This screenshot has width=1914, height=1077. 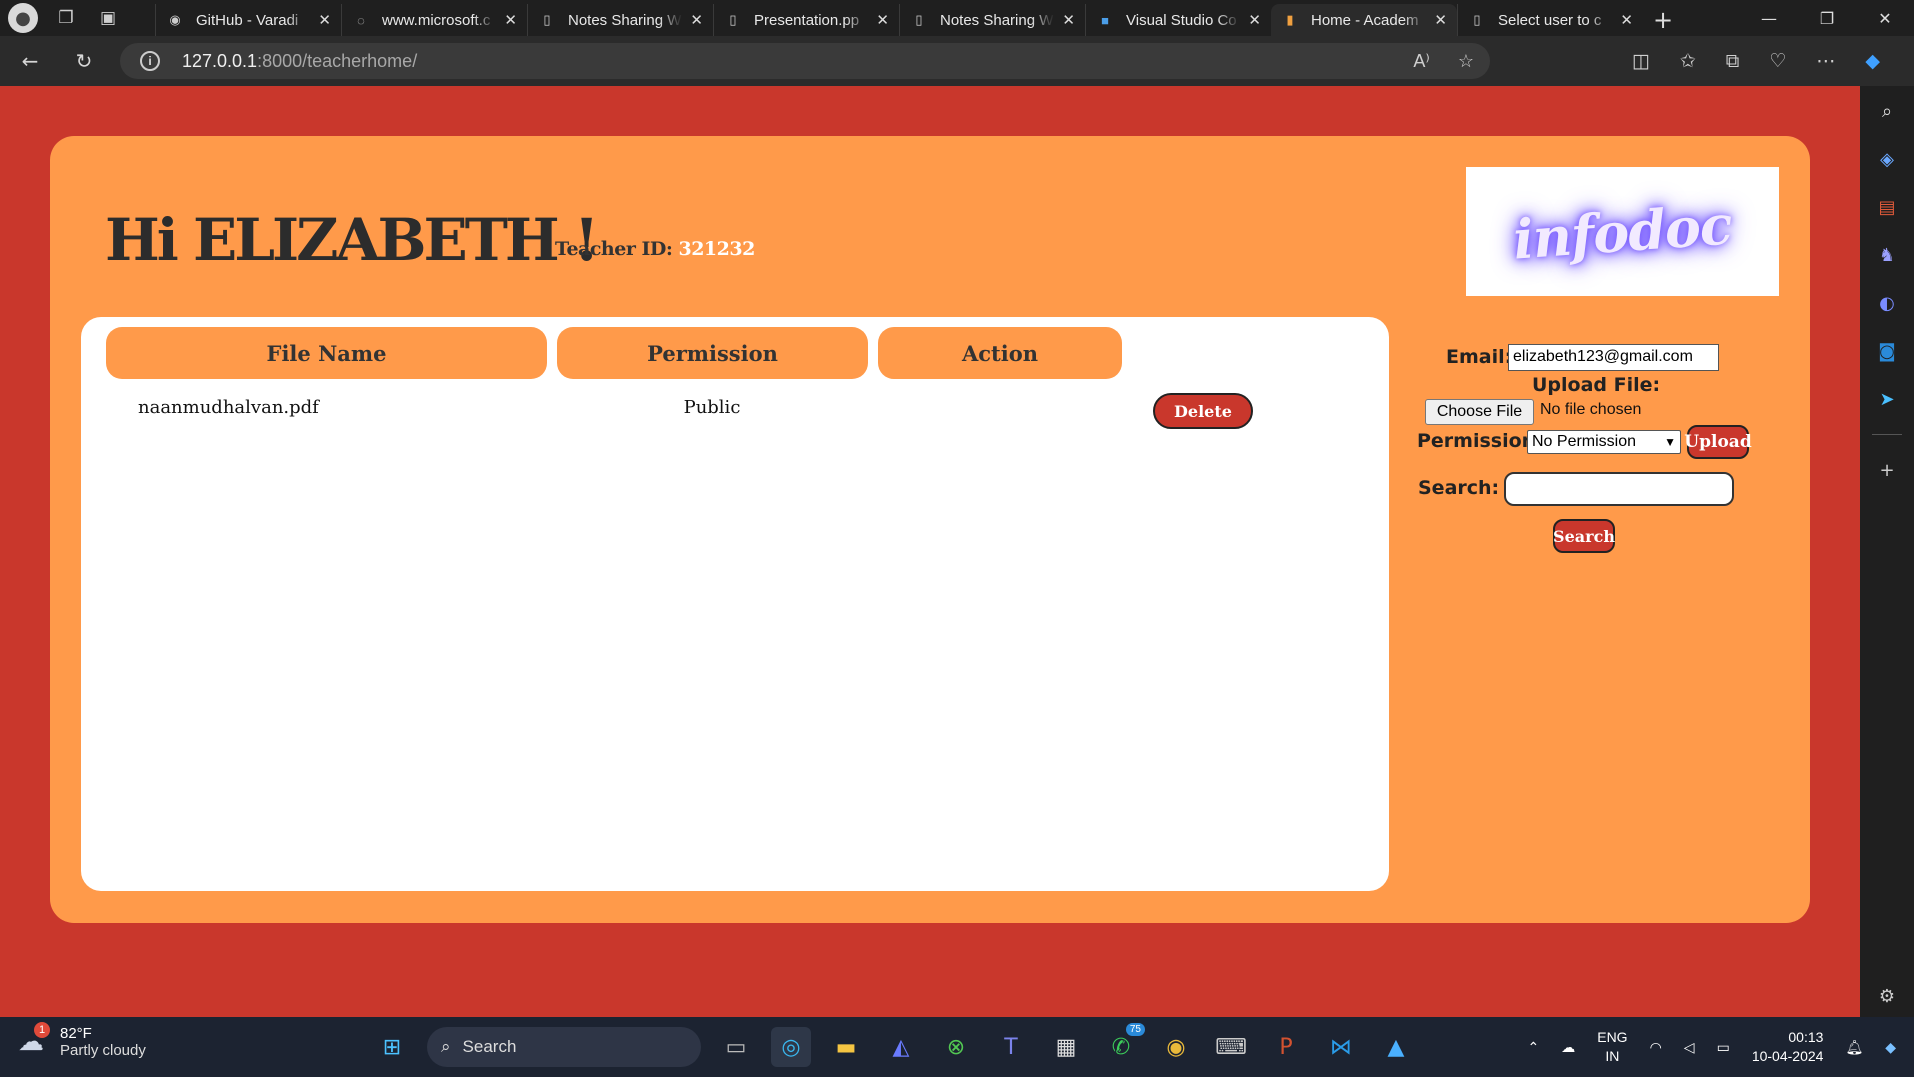 I want to click on edge-icon: ◎, so click(x=791, y=1047).